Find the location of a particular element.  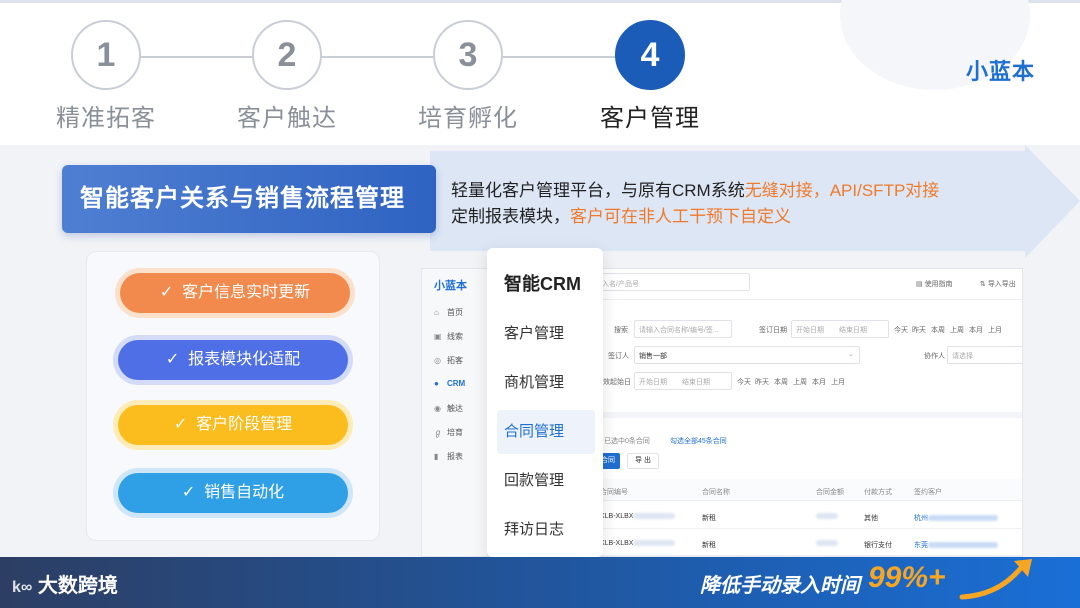

desc-line2-highlight: 客户可在非人工干预下自定义 is located at coordinates (680, 216).